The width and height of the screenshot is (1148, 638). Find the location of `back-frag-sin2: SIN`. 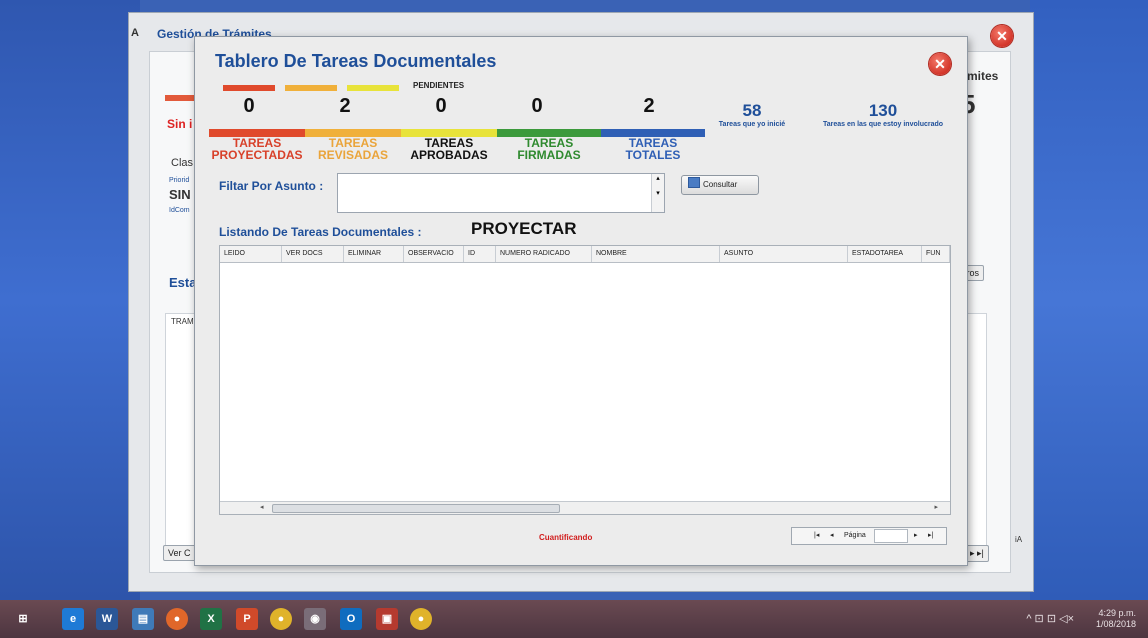

back-frag-sin2: SIN is located at coordinates (180, 194).